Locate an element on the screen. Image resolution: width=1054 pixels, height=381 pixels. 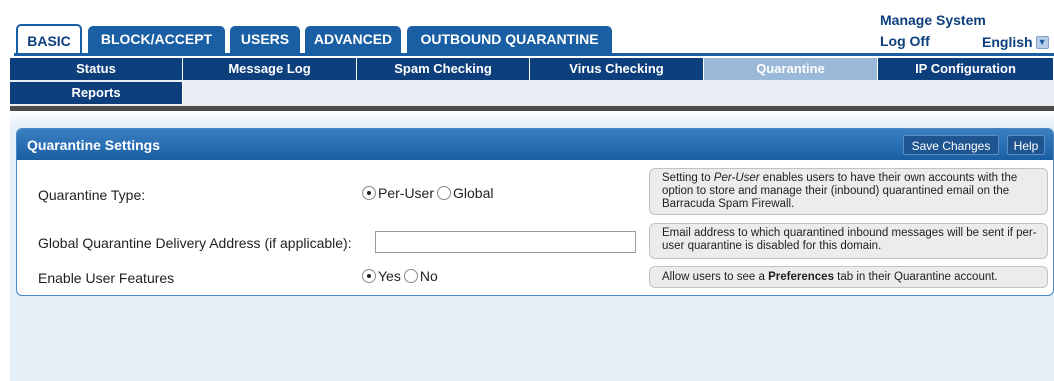
subtab-reports: Reports is located at coordinates (96, 93).